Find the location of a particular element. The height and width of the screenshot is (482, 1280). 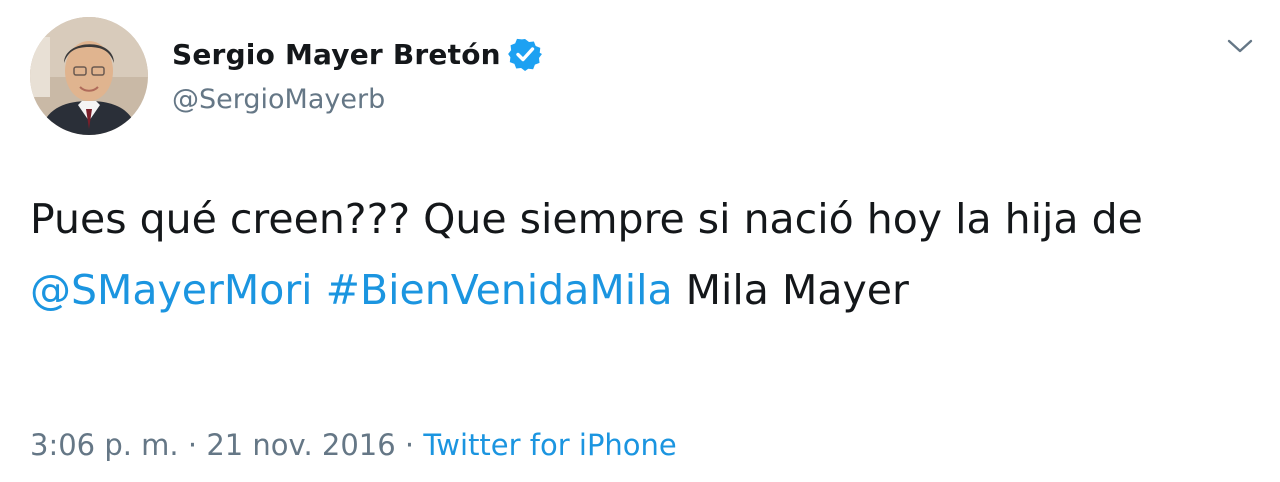

tweet-time: 3:06 p. m. is located at coordinates (104, 445).